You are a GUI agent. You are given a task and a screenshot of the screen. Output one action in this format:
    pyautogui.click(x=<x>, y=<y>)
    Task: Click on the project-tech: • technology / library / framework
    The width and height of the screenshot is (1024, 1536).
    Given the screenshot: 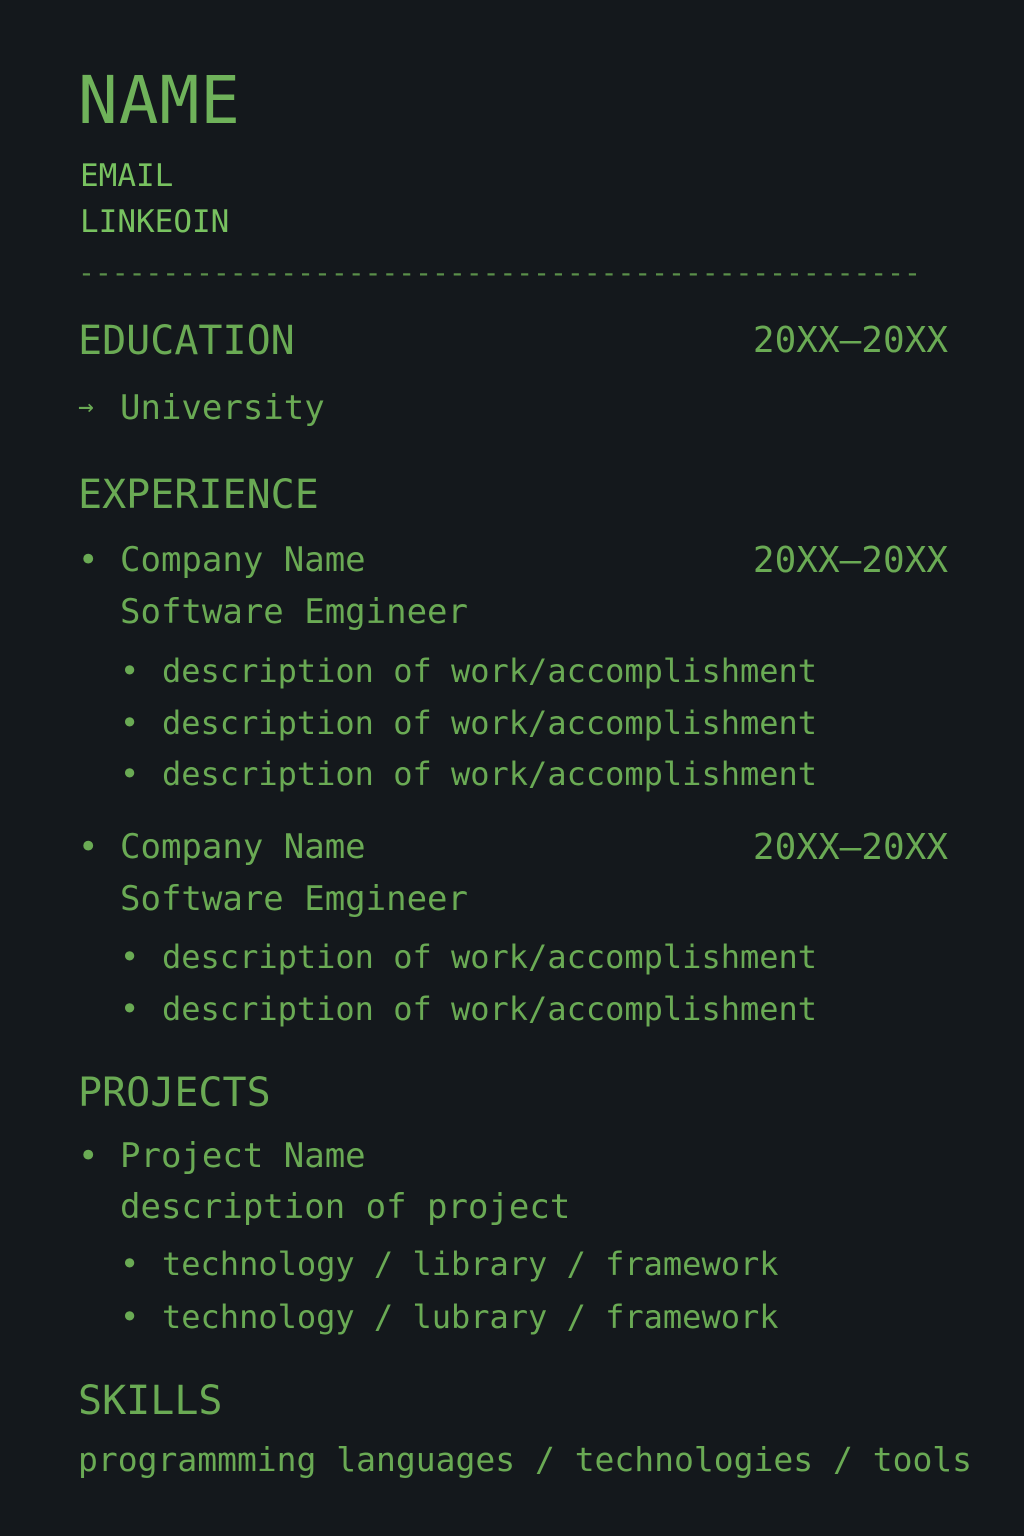 What is the action you would take?
    pyautogui.click(x=449, y=1264)
    